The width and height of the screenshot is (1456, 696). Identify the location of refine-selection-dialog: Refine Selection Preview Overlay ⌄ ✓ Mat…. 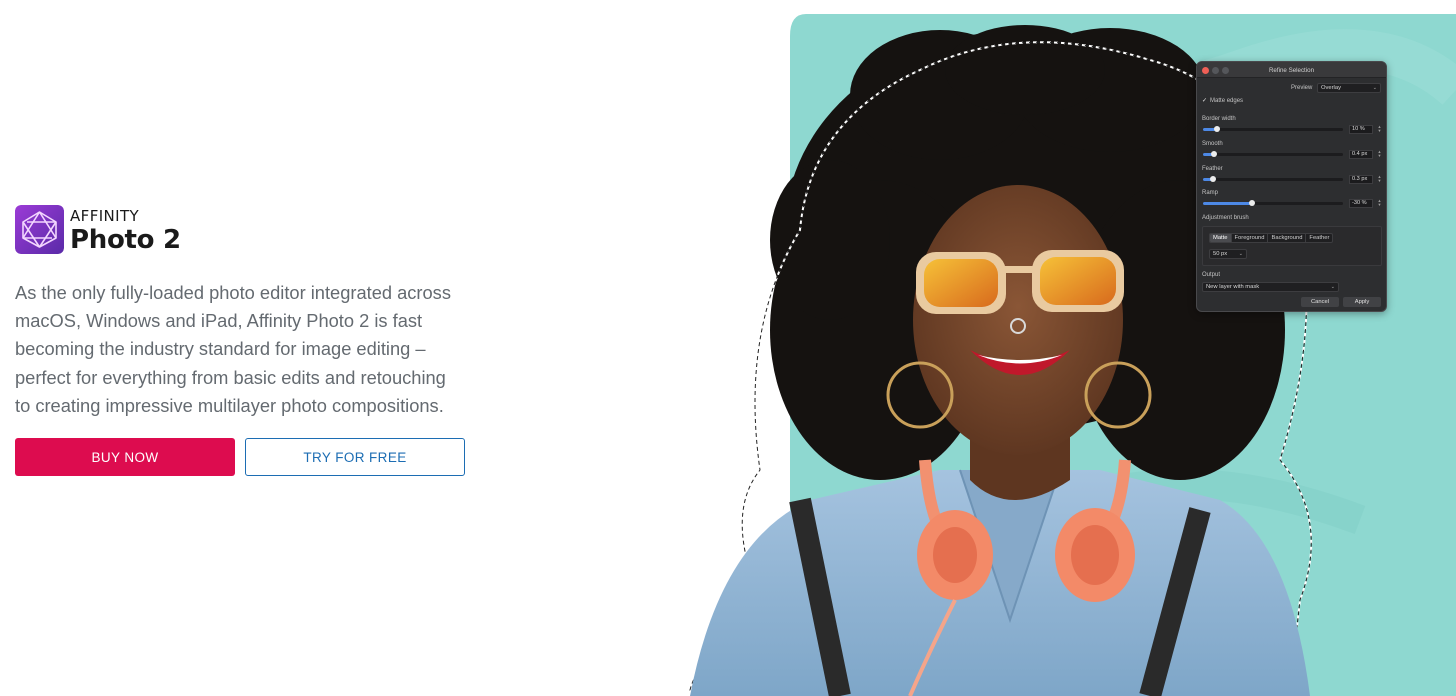
(1291, 186).